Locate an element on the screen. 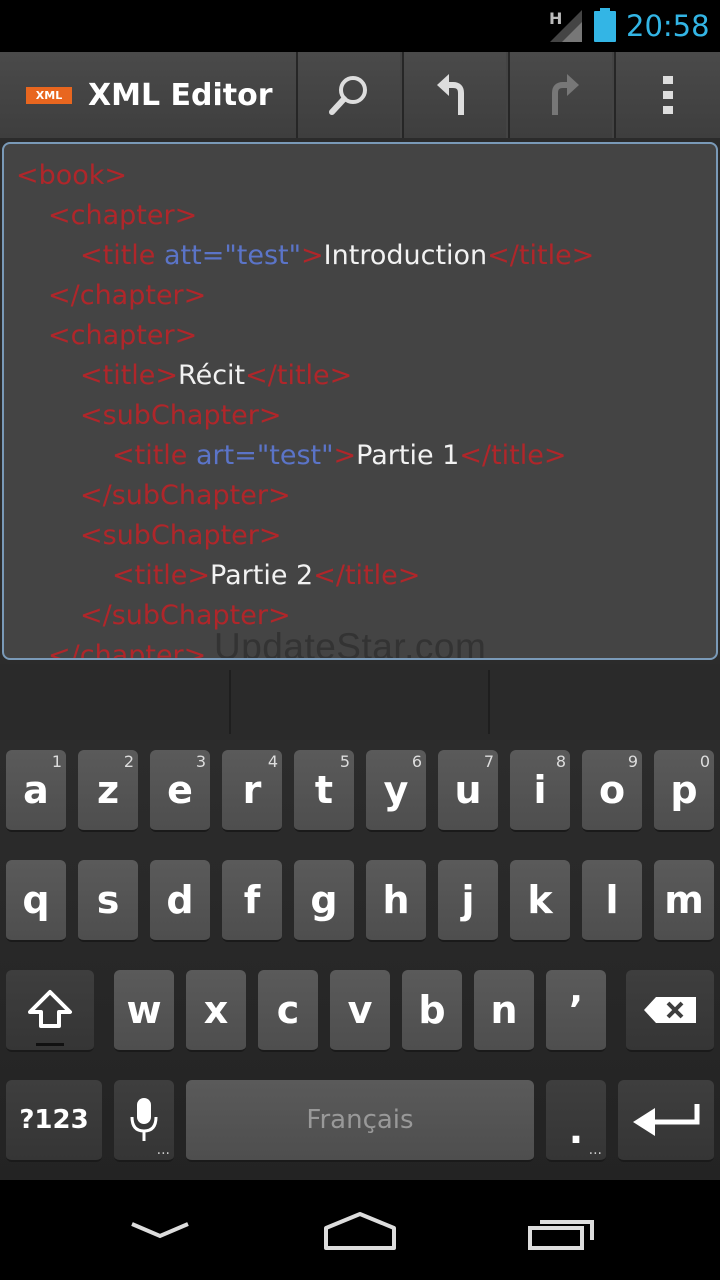 The width and height of the screenshot is (720, 1280). clock: 20:58 is located at coordinates (668, 26).